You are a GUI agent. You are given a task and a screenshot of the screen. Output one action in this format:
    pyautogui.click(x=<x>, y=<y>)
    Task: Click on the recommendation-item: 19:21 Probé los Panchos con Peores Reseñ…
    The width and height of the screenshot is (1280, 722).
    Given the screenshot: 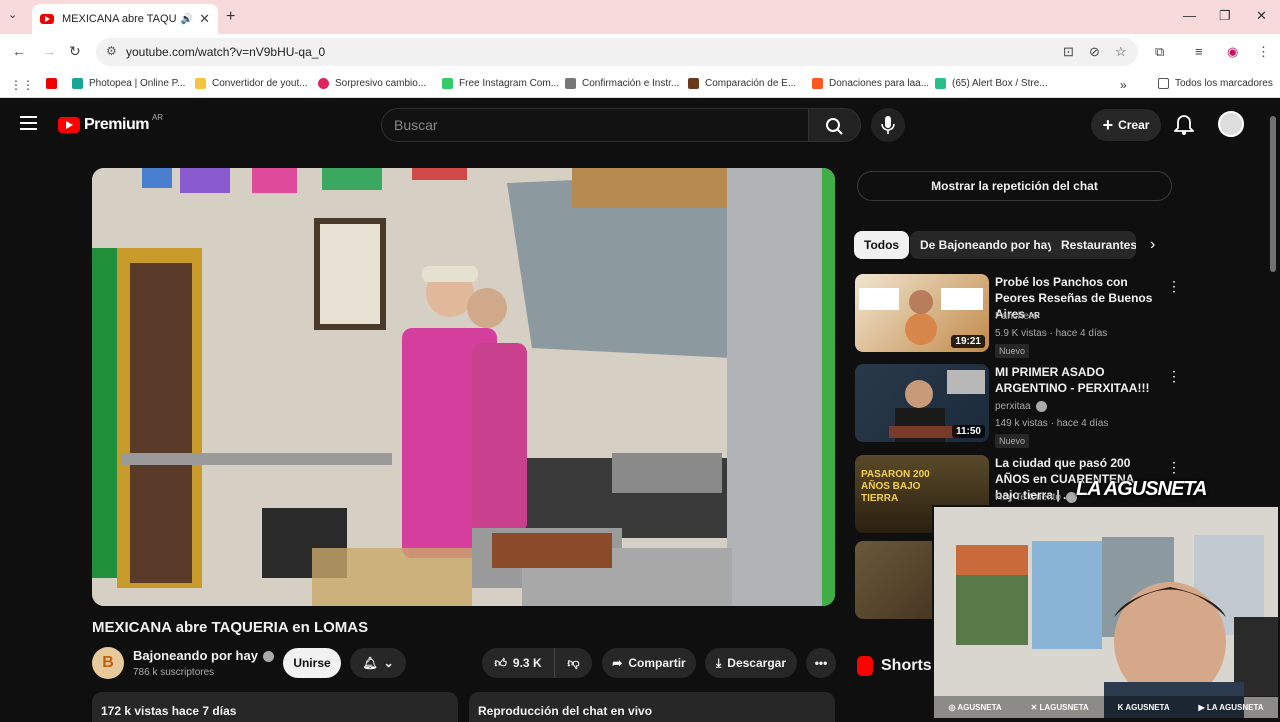 What is the action you would take?
    pyautogui.click(x=1018, y=316)
    